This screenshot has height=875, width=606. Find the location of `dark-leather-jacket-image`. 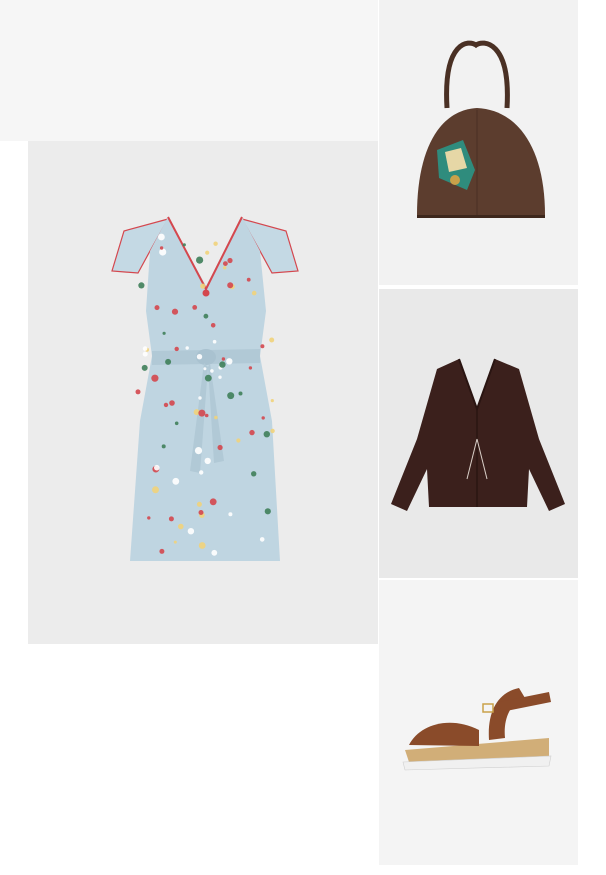

dark-leather-jacket-image is located at coordinates (478, 434).